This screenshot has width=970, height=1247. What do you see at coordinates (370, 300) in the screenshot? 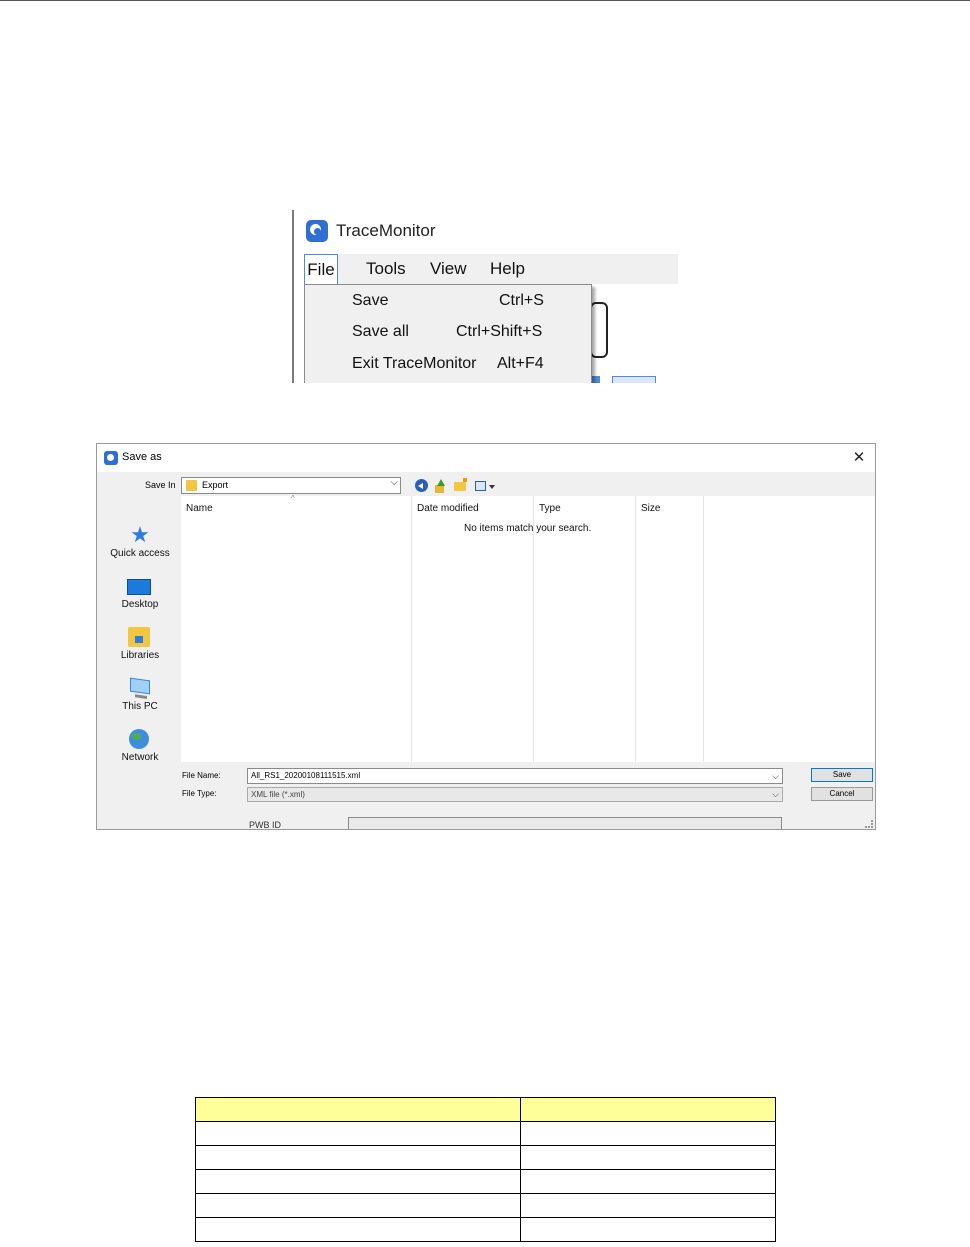
I see `menu-item-label: Save` at bounding box center [370, 300].